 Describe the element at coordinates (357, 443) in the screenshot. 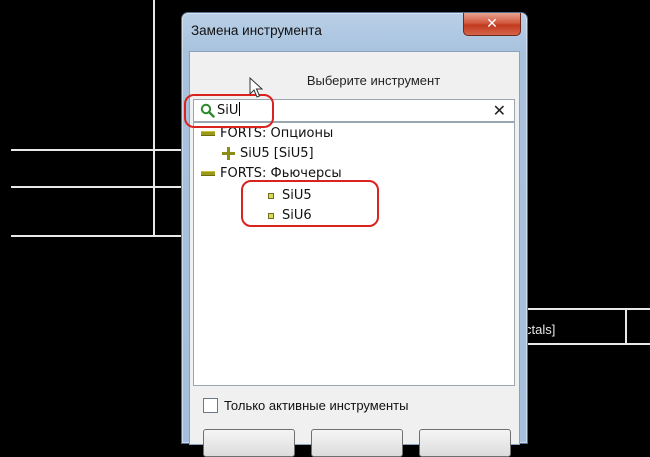

I see `dialog-button-middle` at that location.